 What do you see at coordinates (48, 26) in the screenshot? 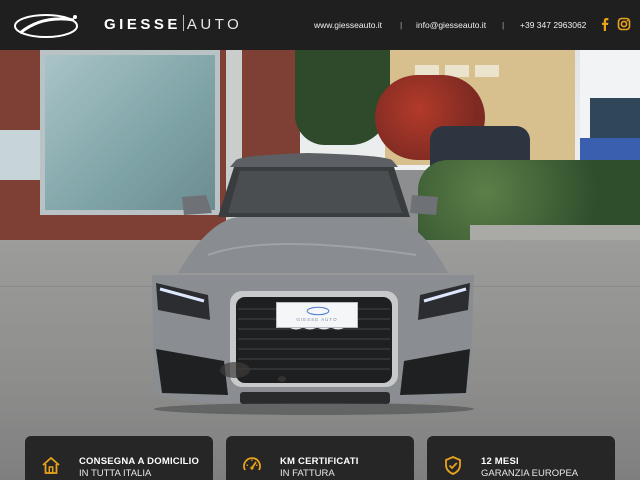
I see `giesse-logo-icon` at bounding box center [48, 26].